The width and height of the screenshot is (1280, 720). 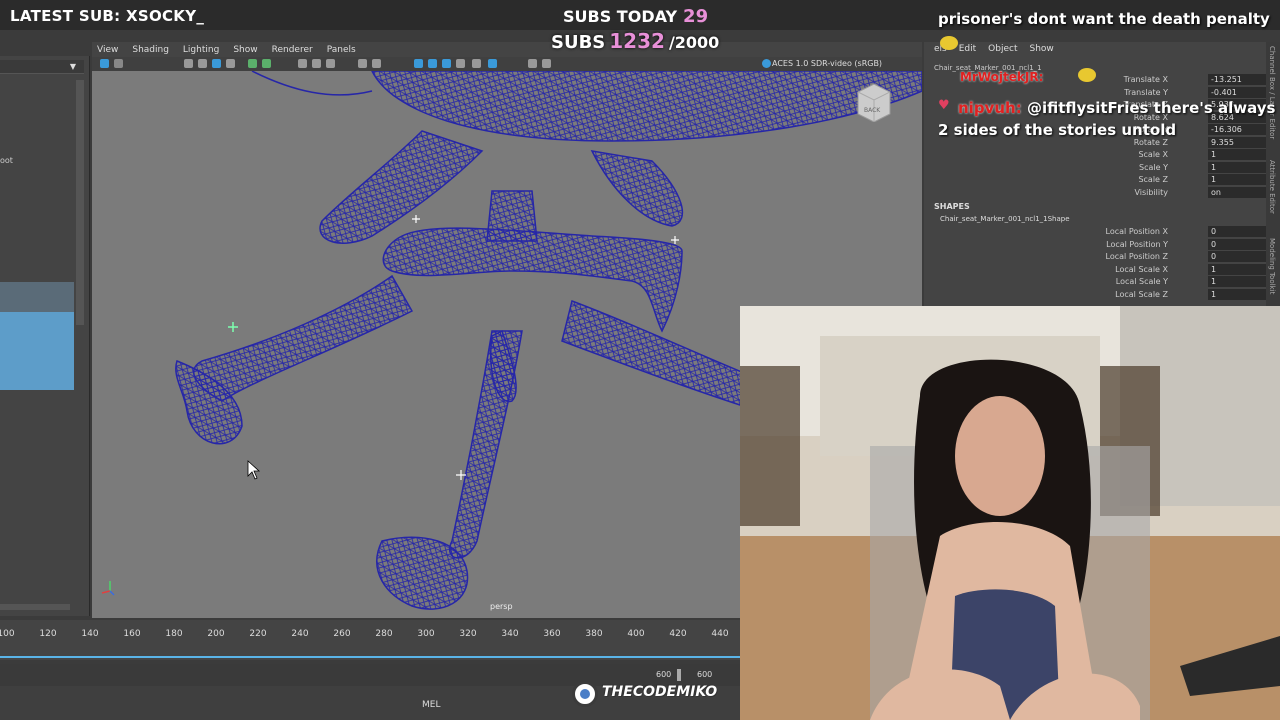 What do you see at coordinates (1141, 294) in the screenshot?
I see `attr-label: Local Scale Z` at bounding box center [1141, 294].